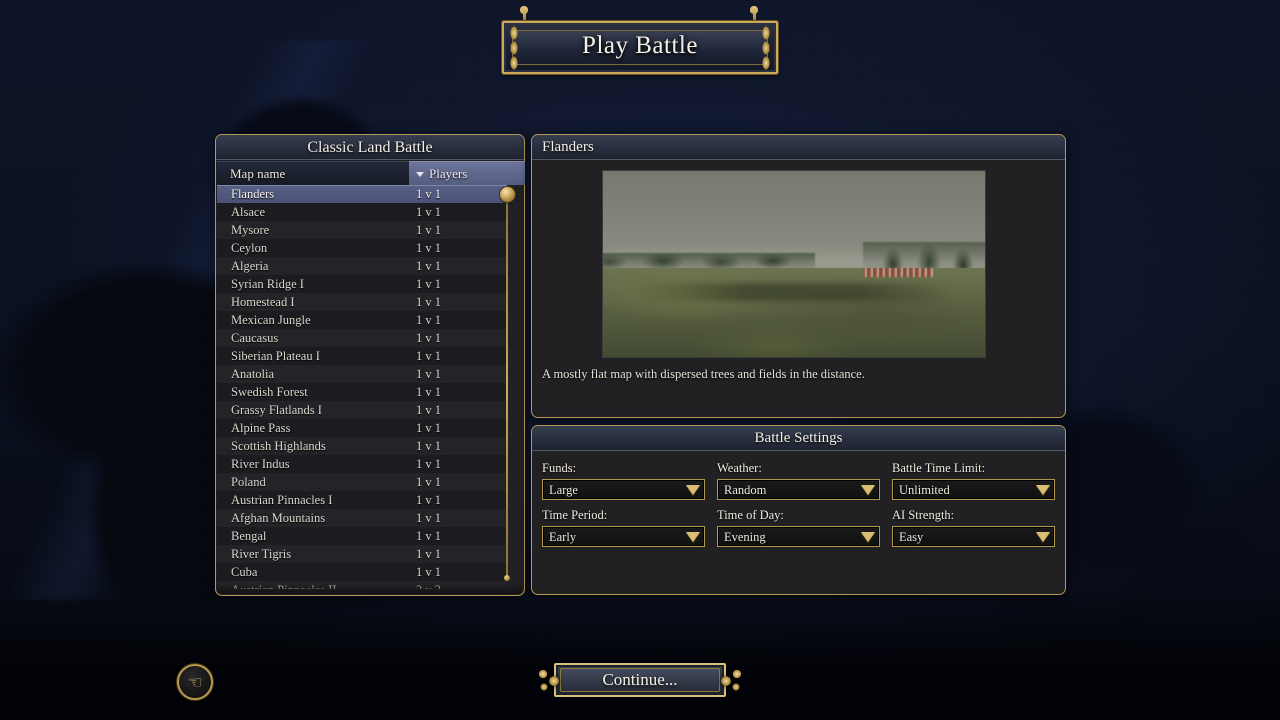 The width and height of the screenshot is (1280, 720). I want to click on column-header-players-label: Players, so click(448, 173).